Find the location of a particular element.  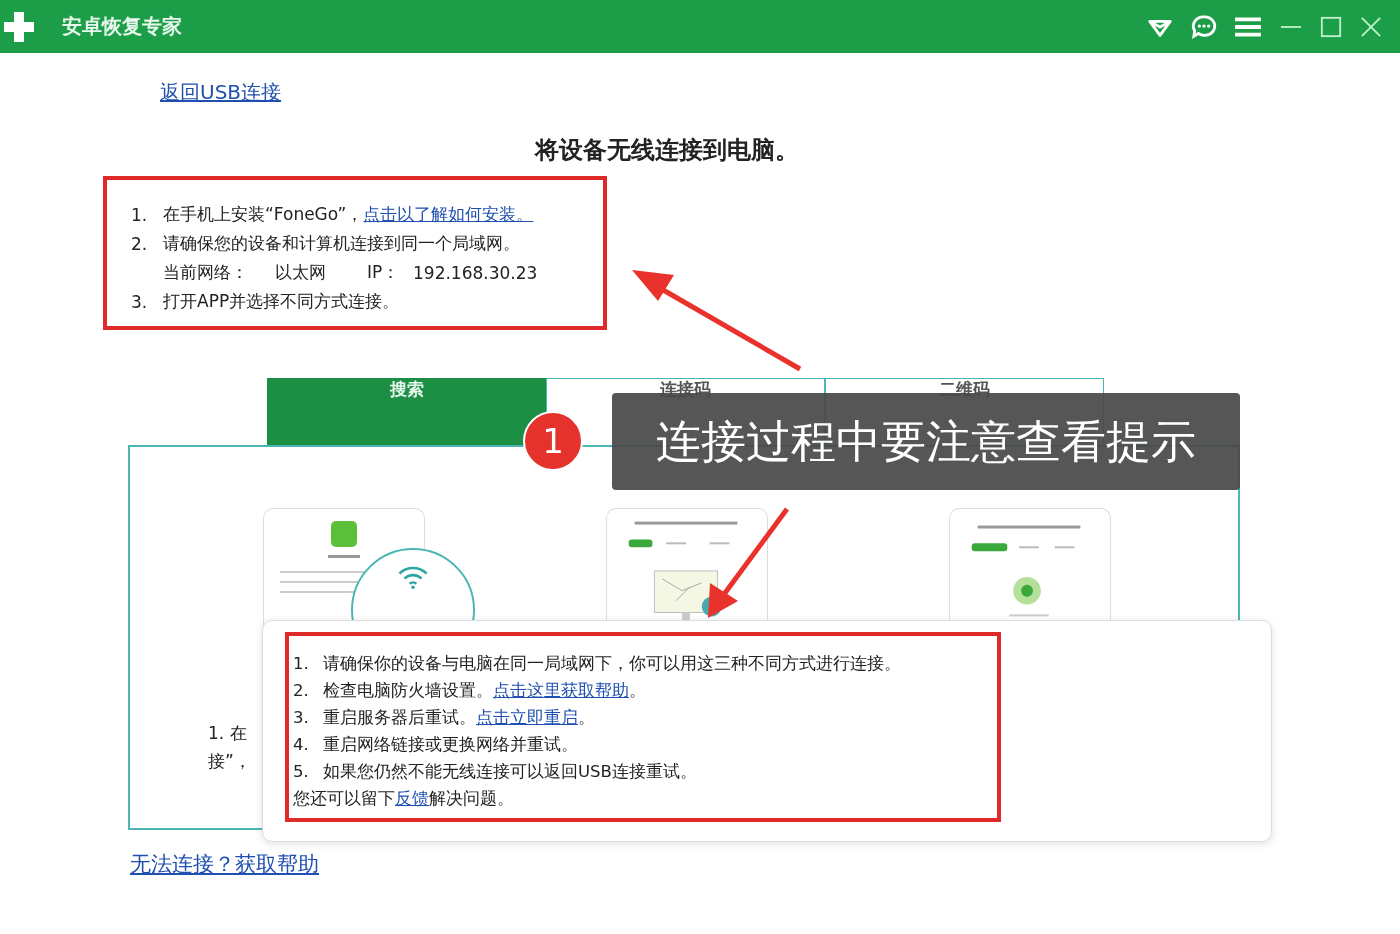

step-number: 2. is located at coordinates (140, 243).